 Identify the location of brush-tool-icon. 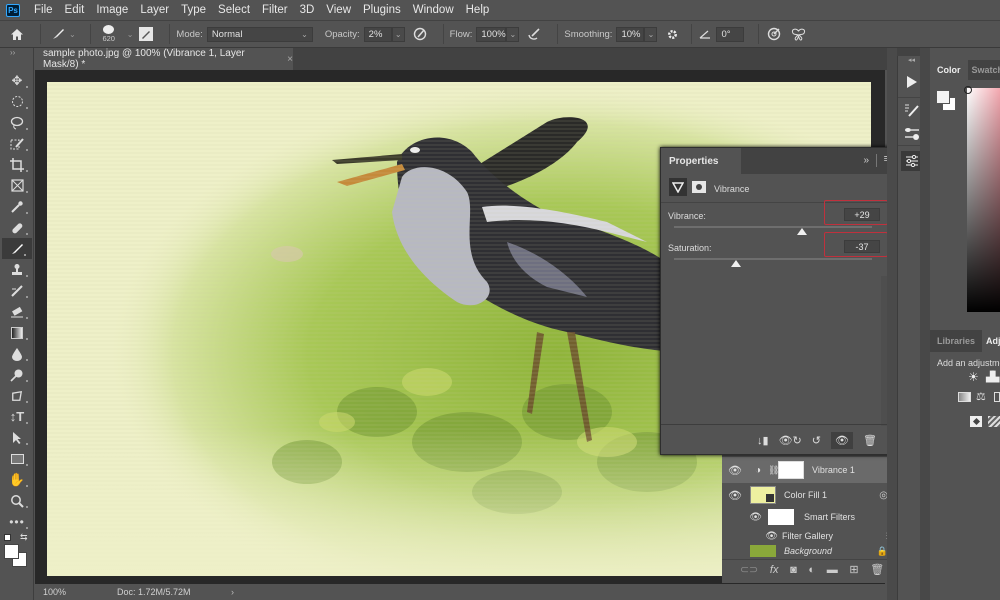
(17, 248).